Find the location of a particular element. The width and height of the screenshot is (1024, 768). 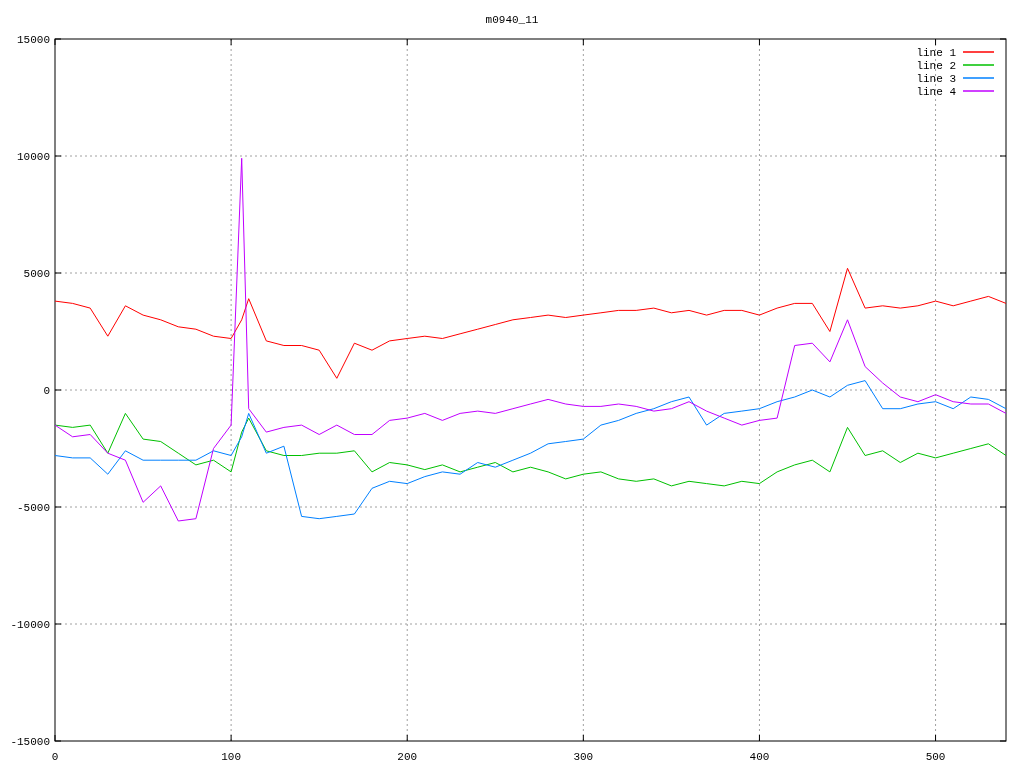

axis-tick-label: 400 is located at coordinates (759, 757).